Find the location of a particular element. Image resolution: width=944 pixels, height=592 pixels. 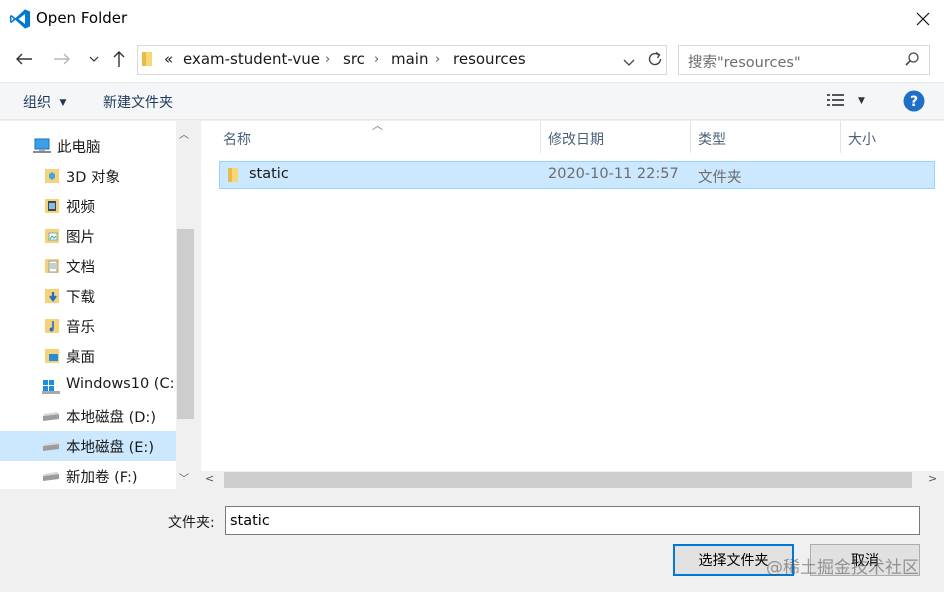

sidebar-item-downloads: 下载 is located at coordinates (88, 296).